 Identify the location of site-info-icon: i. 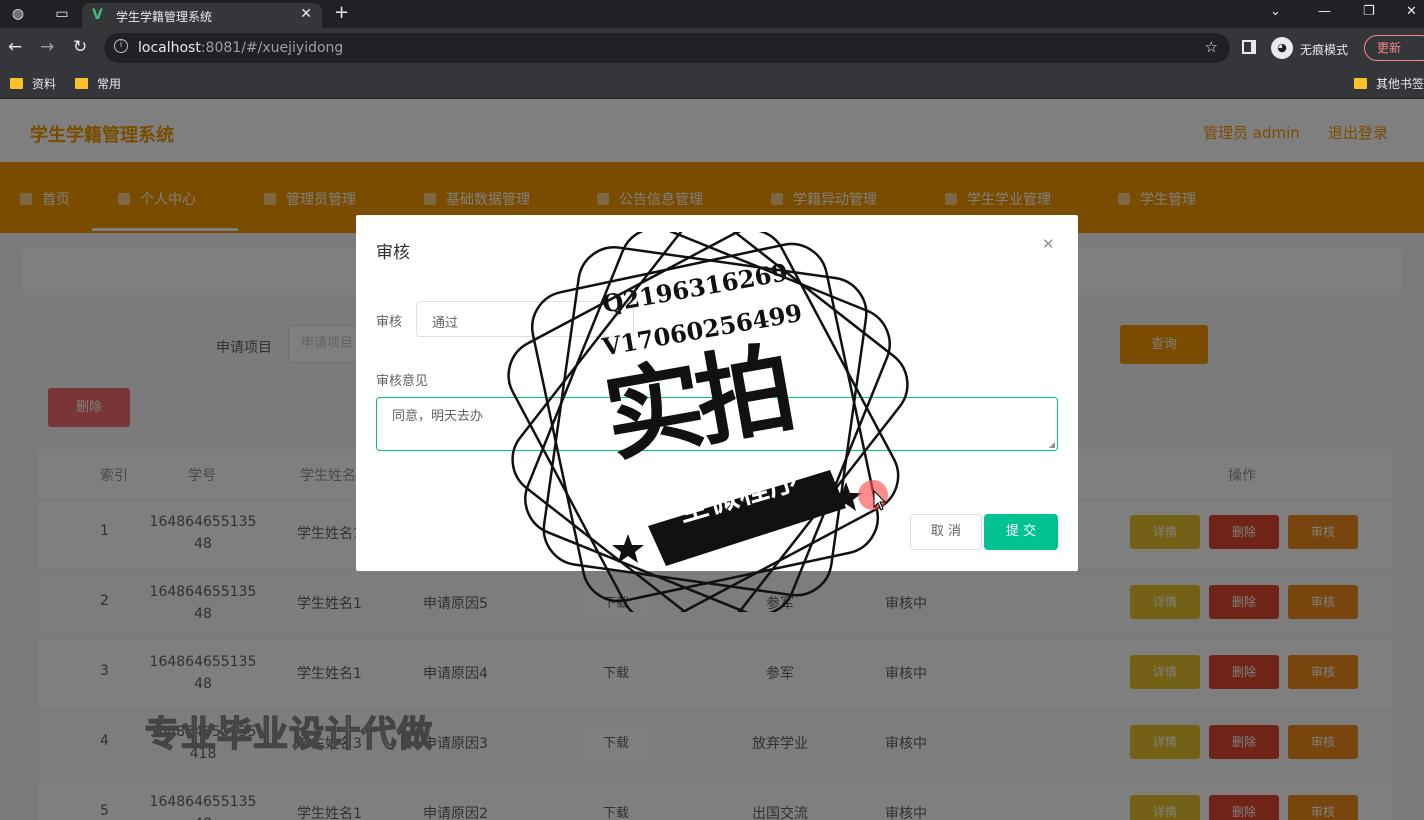
(121, 46).